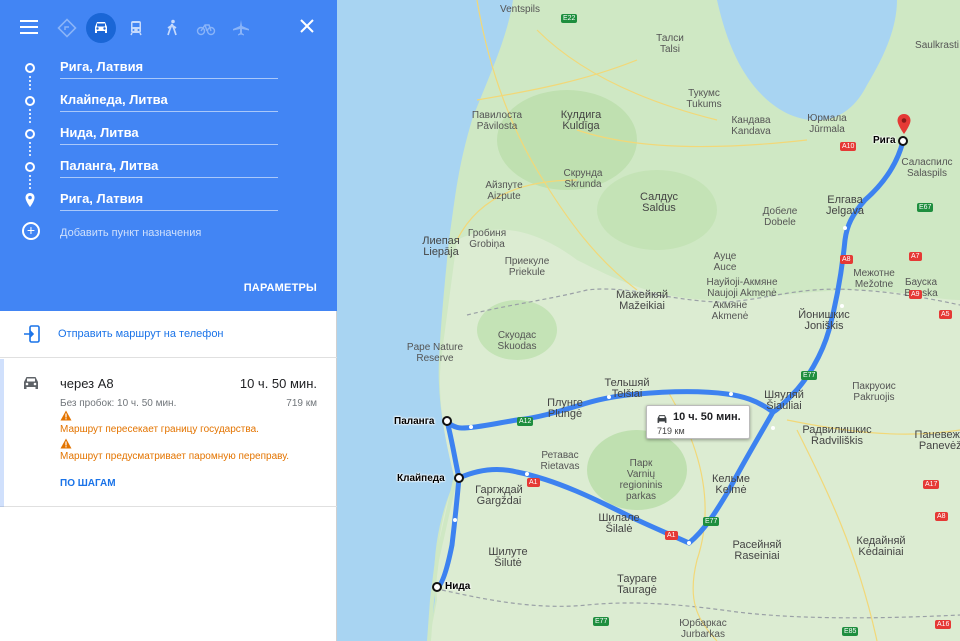  I want to click on waypoint-klaipeda-marker, so click(459, 478).